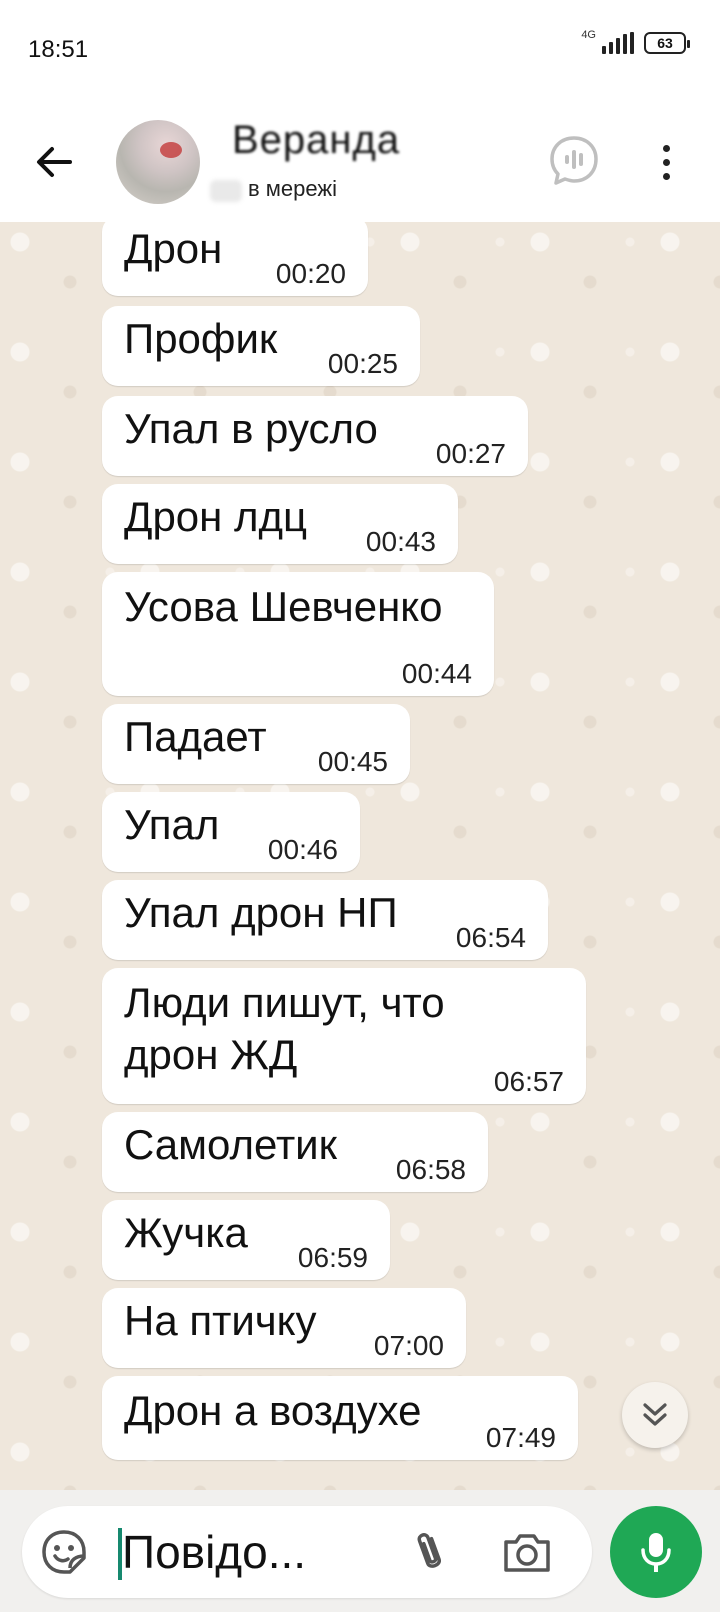 This screenshot has width=720, height=1612. I want to click on message-bubble: На птичку 07:00, so click(284, 1328).